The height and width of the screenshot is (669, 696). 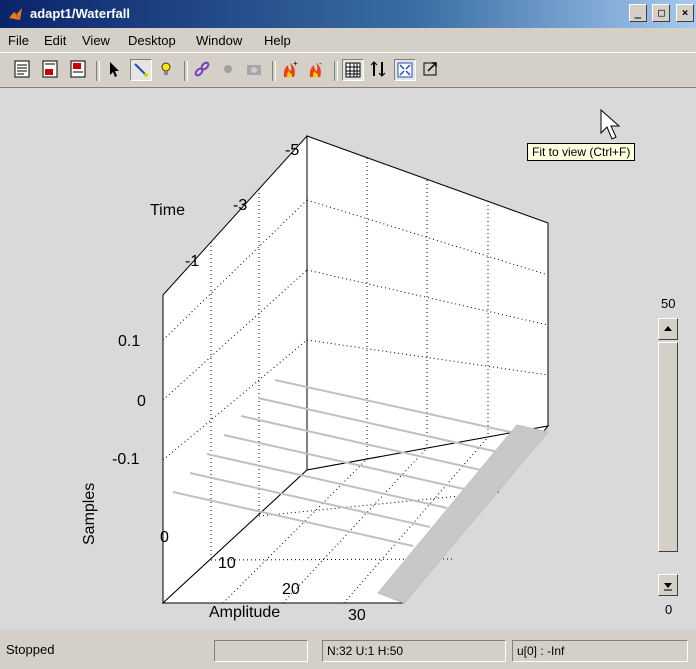 What do you see at coordinates (244, 612) in the screenshot?
I see `amplitude-axis-label: Amplitude` at bounding box center [244, 612].